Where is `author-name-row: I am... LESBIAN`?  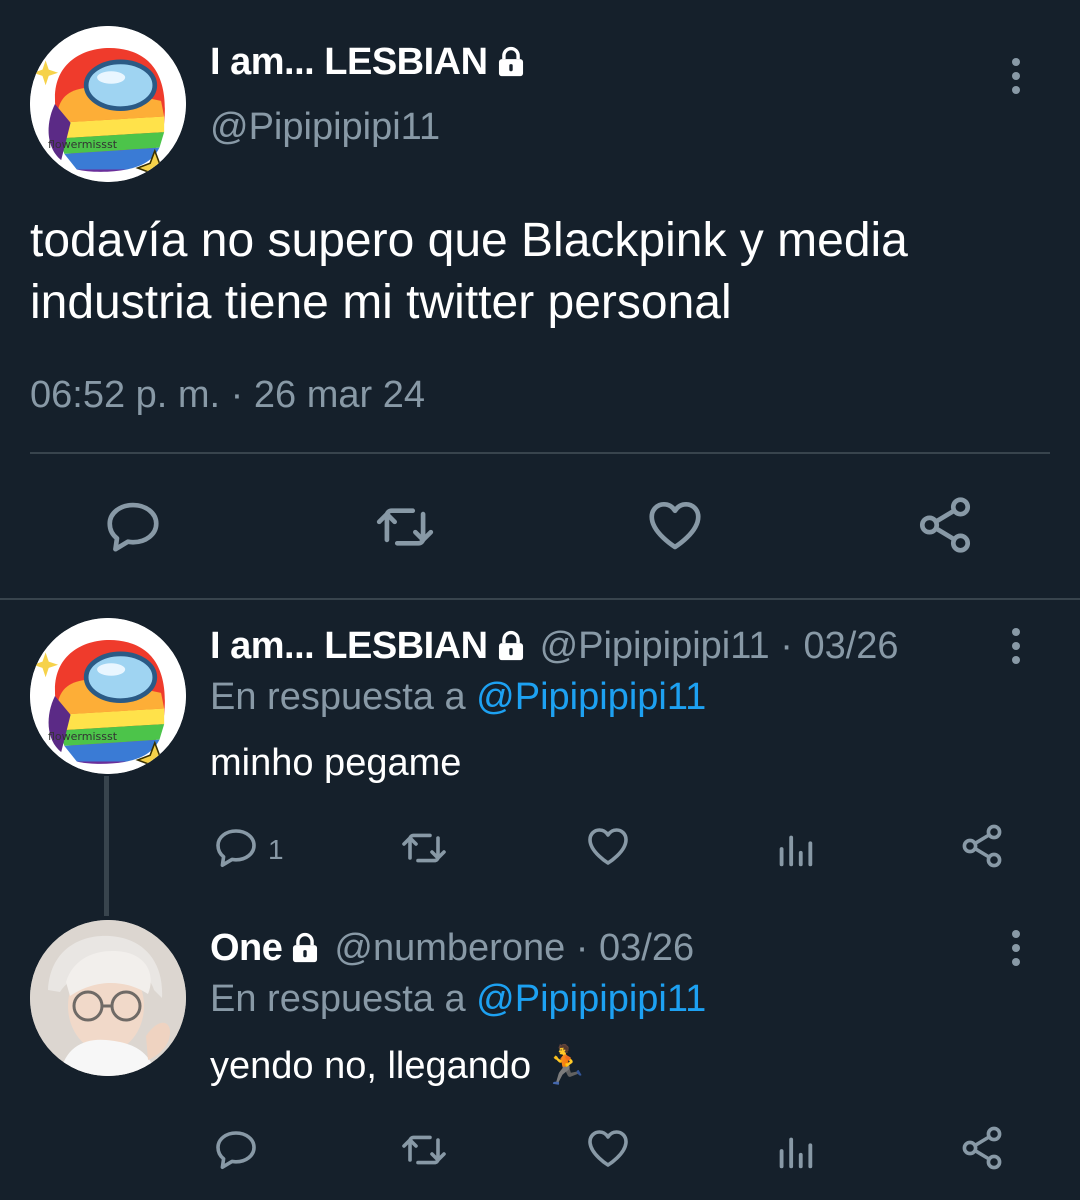 author-name-row: I am... LESBIAN is located at coordinates (369, 62).